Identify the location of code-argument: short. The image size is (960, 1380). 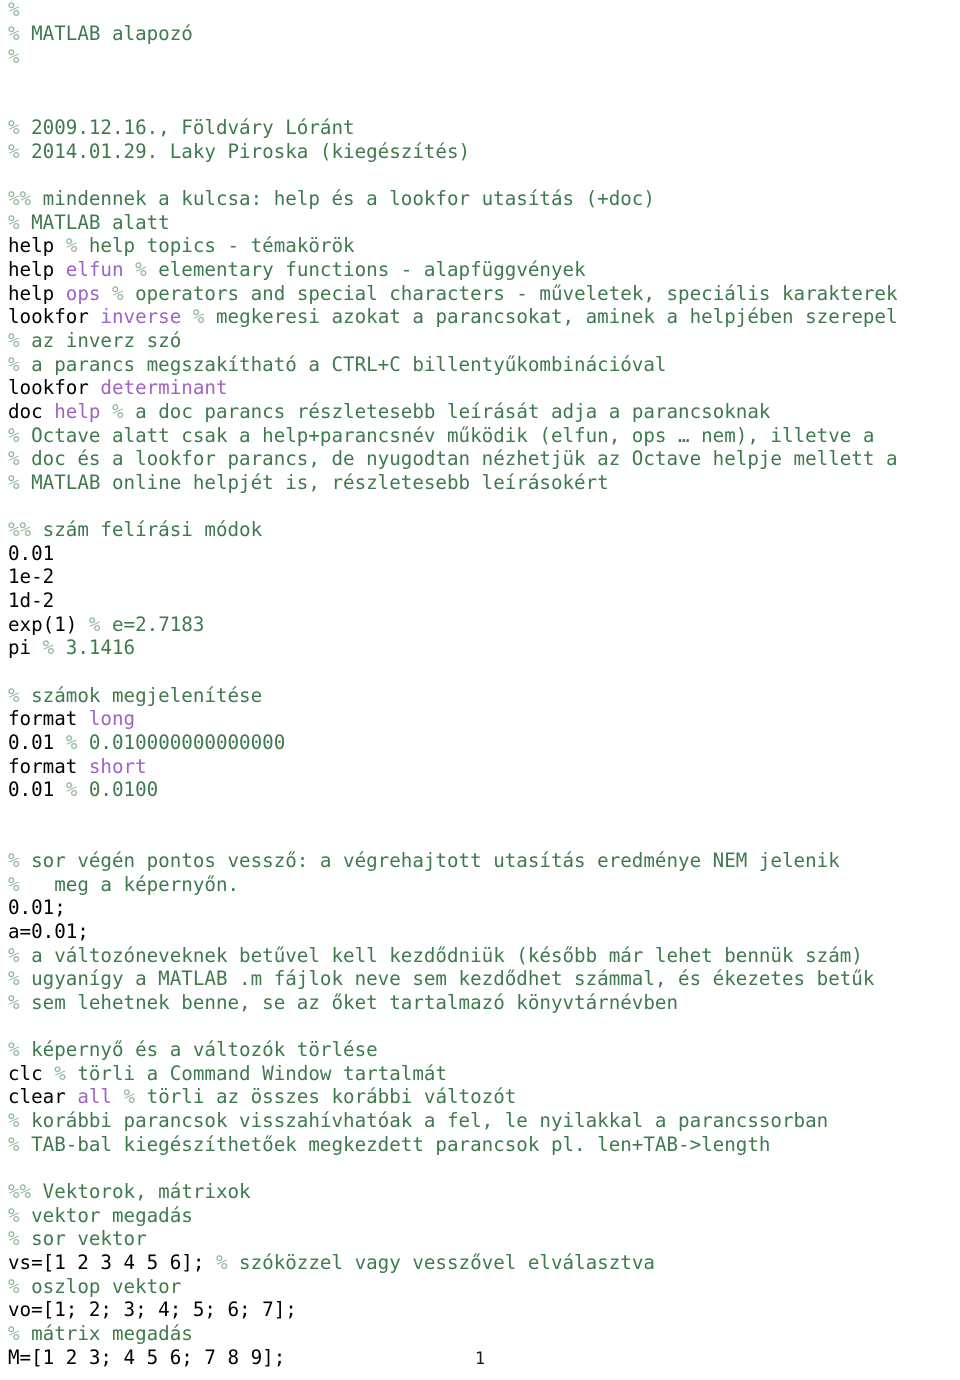
(117, 766).